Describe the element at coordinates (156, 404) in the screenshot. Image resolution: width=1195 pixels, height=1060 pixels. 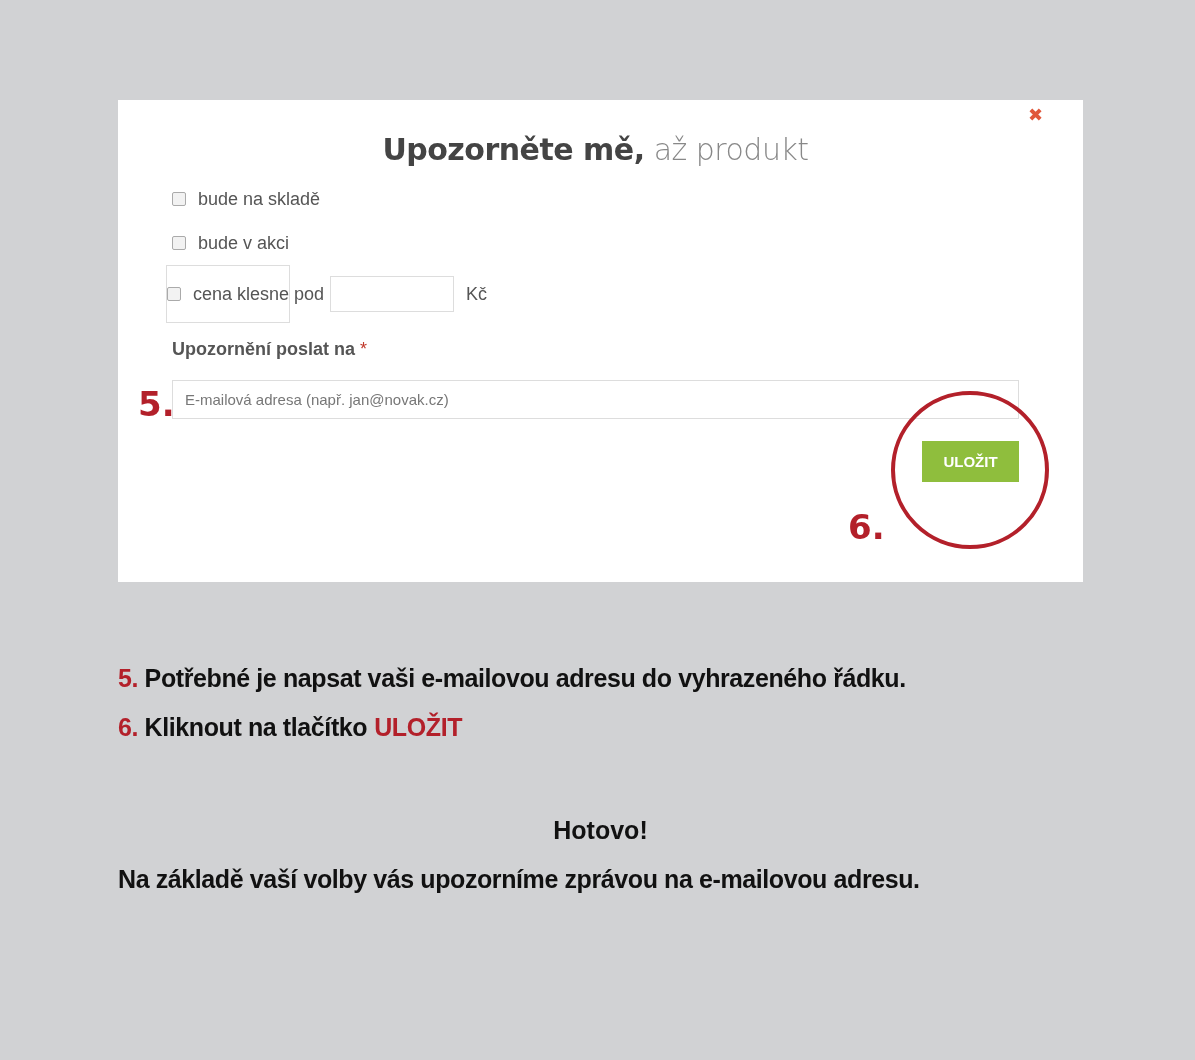
I see `step-marker: 5.` at that location.